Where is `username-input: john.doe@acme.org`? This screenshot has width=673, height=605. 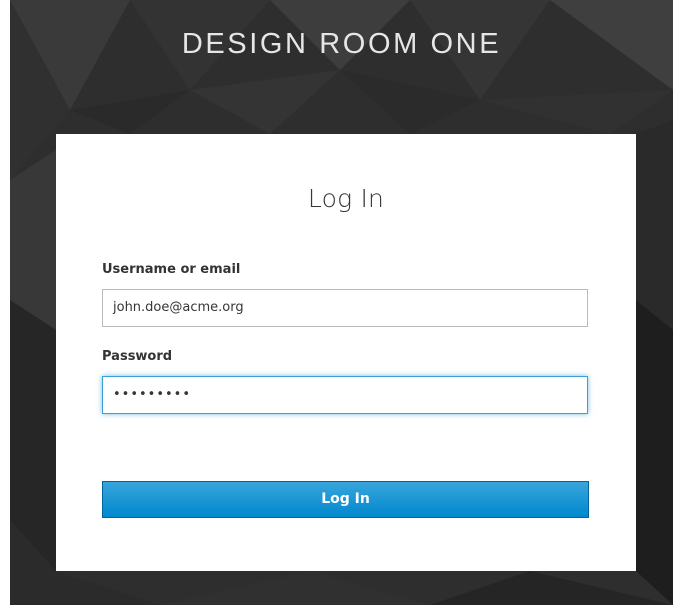 username-input: john.doe@acme.org is located at coordinates (345, 308).